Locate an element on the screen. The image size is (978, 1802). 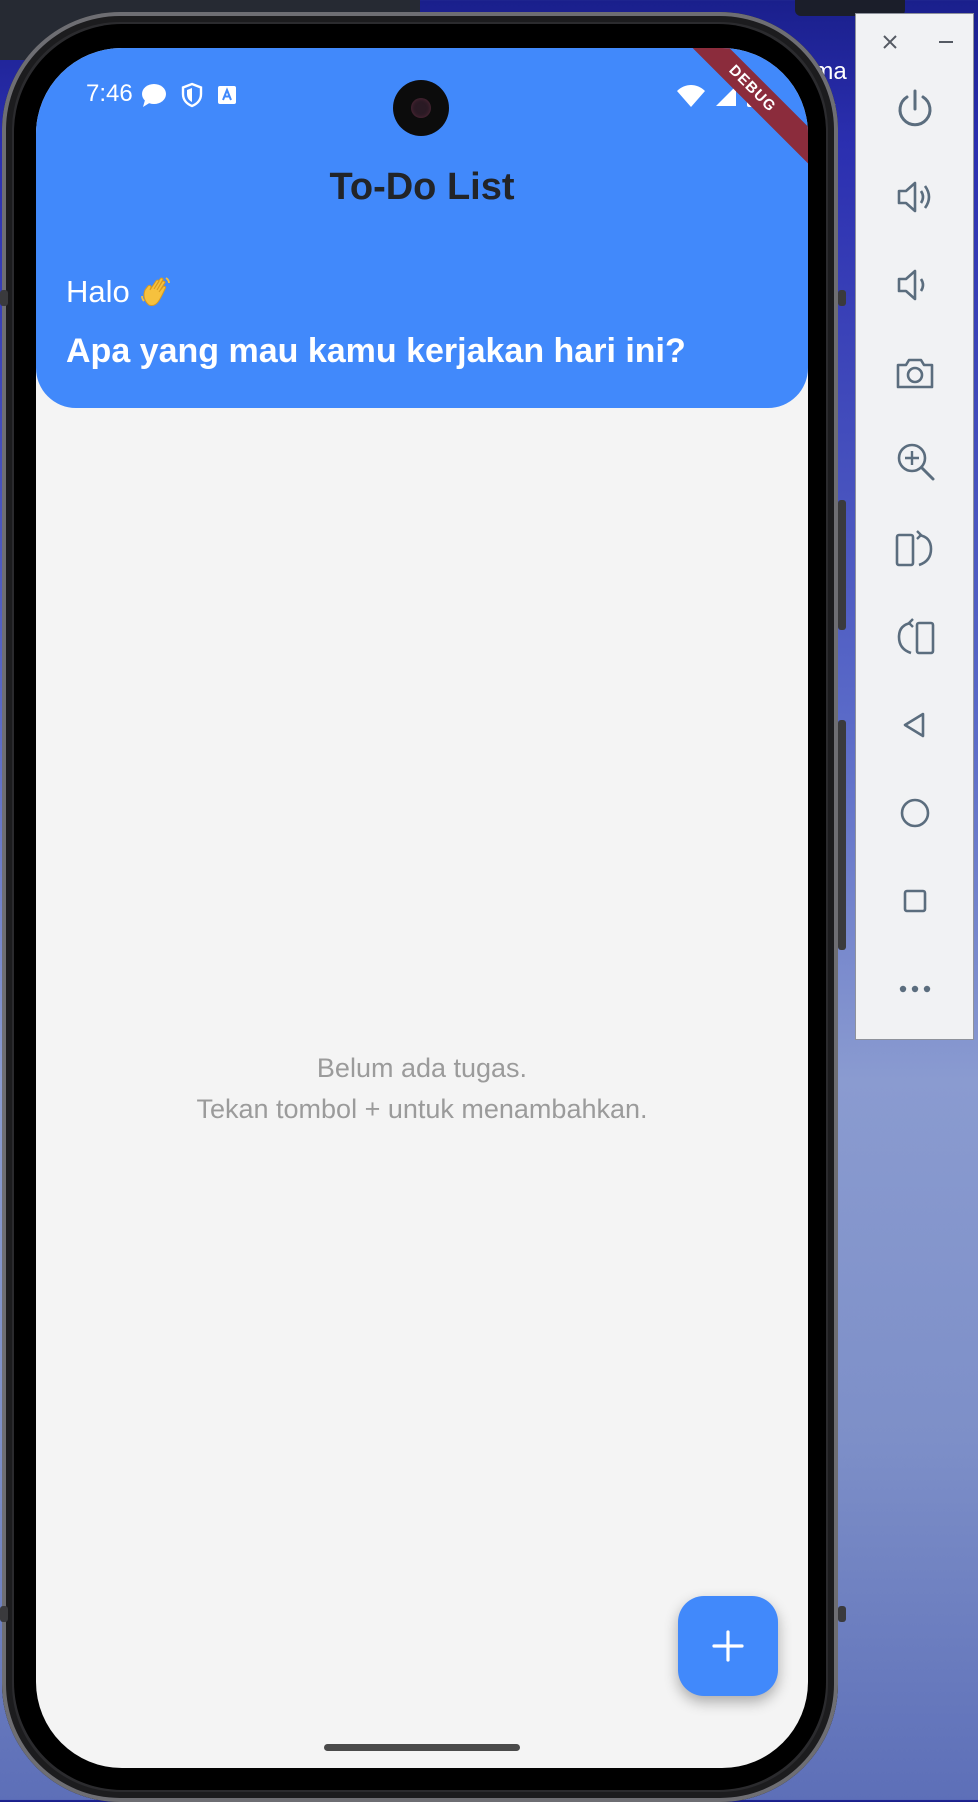
home-indicator is located at coordinates (422, 1747).